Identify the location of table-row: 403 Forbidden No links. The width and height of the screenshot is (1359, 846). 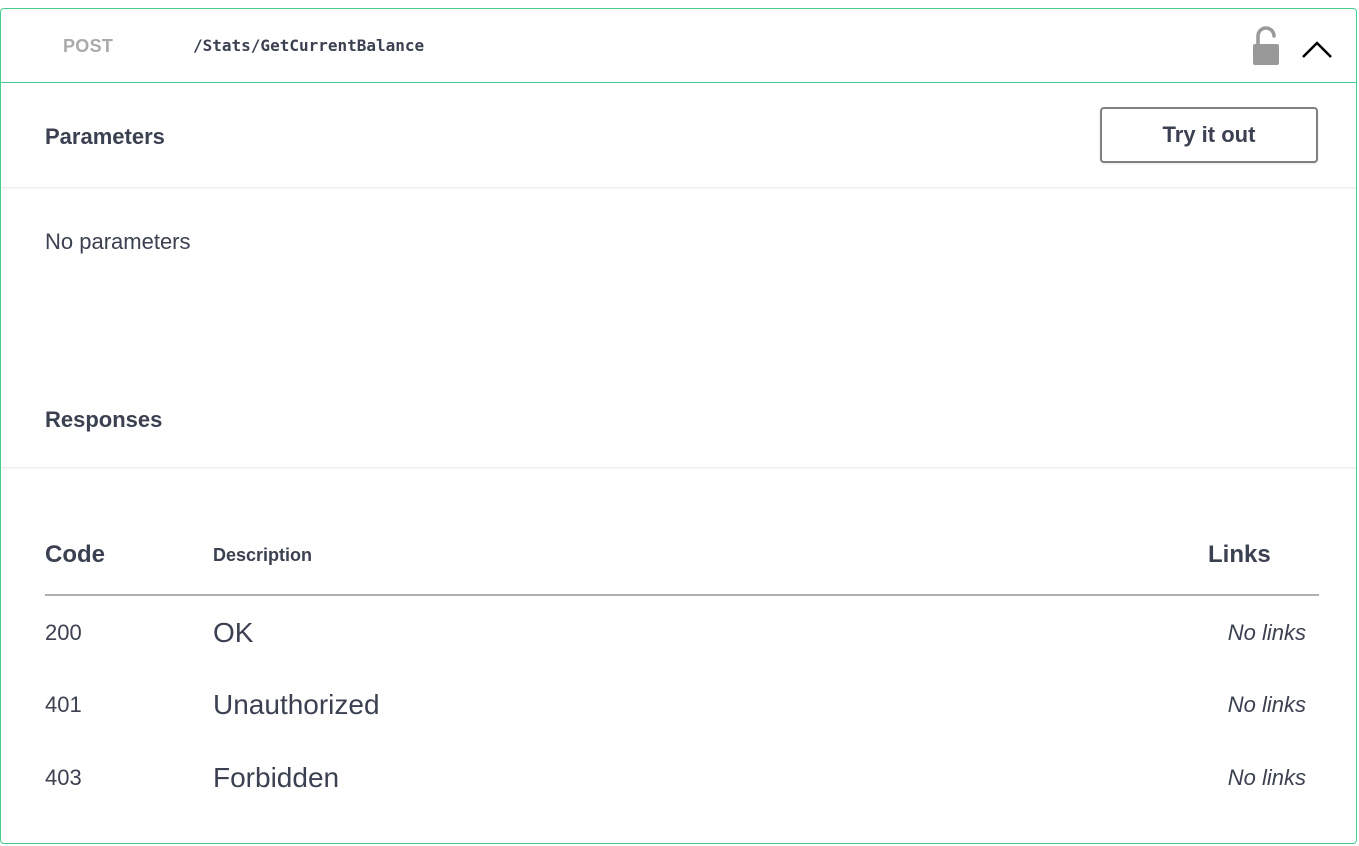
(682, 799).